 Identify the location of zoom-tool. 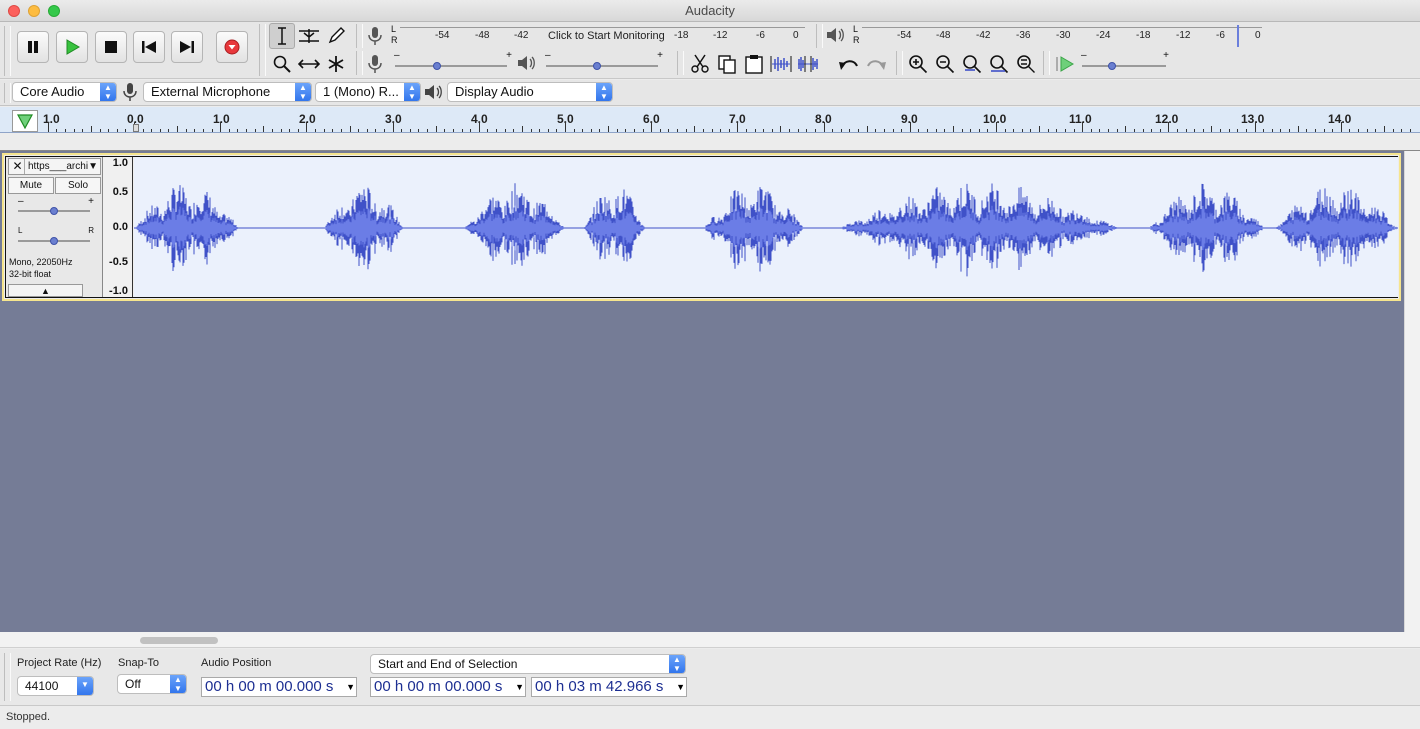
(282, 64).